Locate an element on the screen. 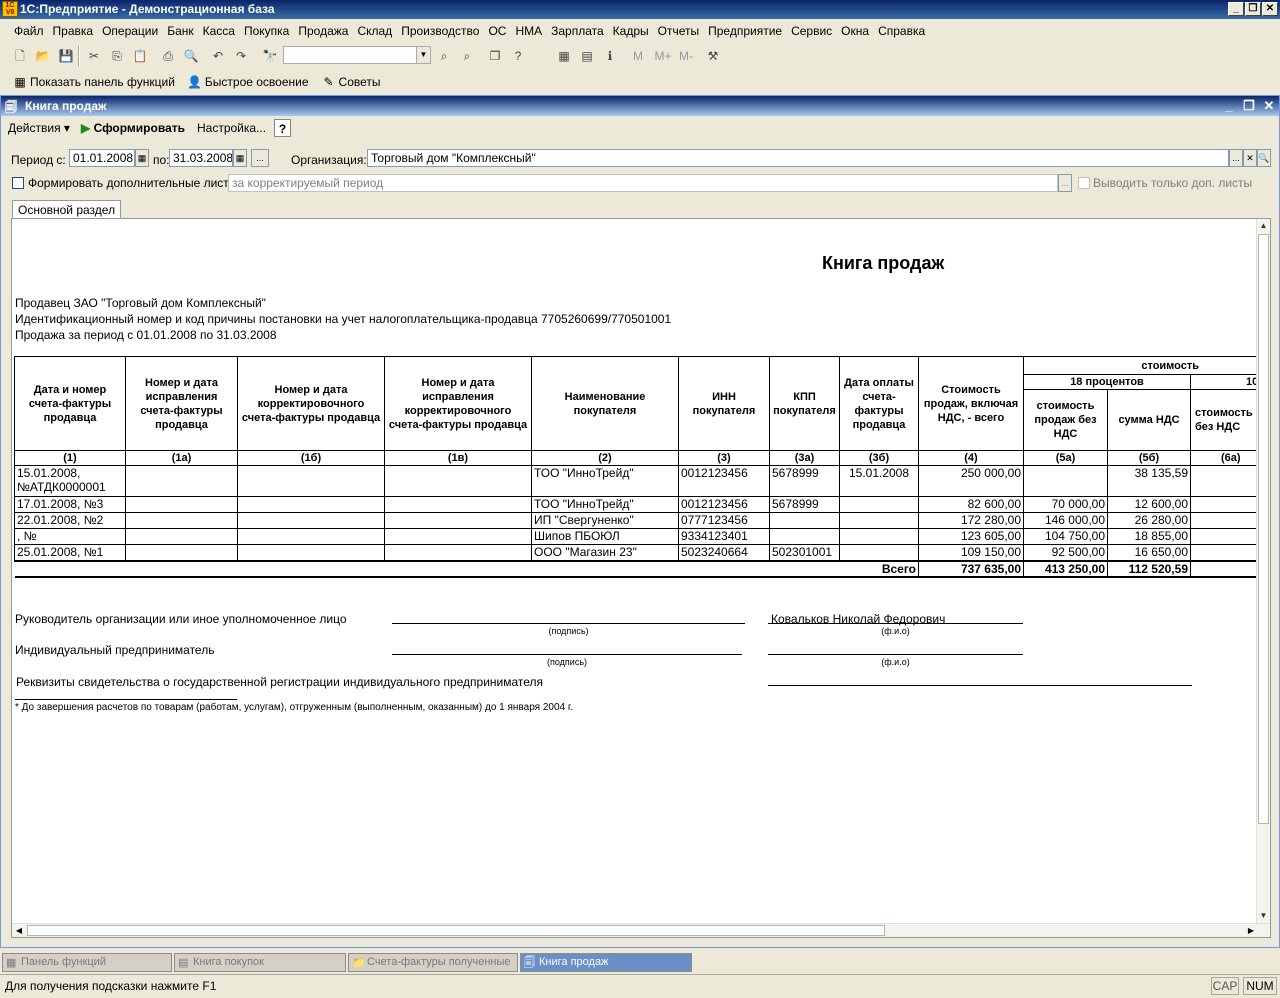 The height and width of the screenshot is (998, 1280). horizontal-scrollbar: ◀ ▶ is located at coordinates (641, 930).